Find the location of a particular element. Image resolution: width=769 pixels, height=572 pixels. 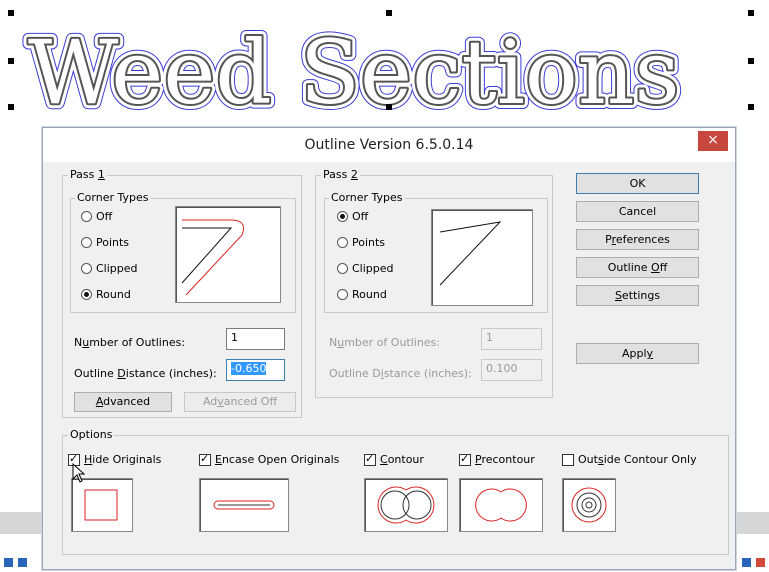

pass2-corner-preview is located at coordinates (482, 257).